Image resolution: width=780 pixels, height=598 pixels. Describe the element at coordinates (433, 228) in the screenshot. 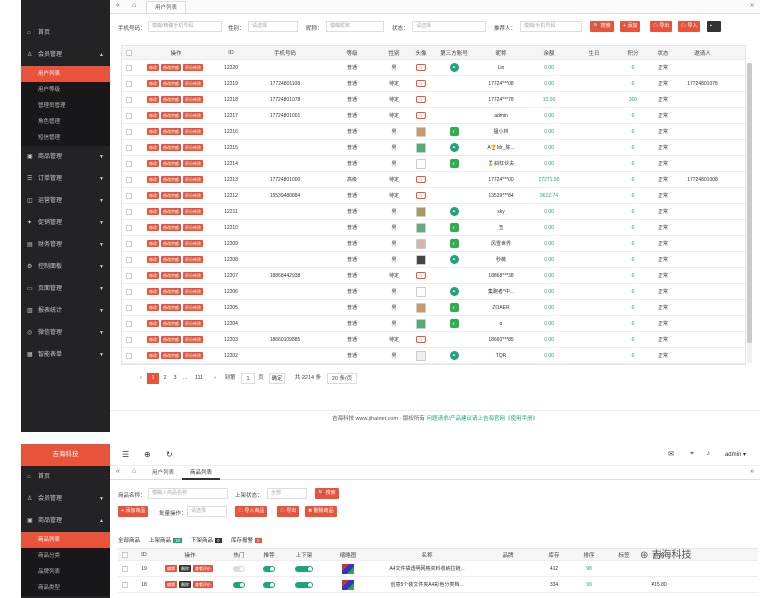

I see `table-row: 修改 修改余额 积分修改 12210 普通 男 ◐ 玉 0.00 0 正常` at that location.